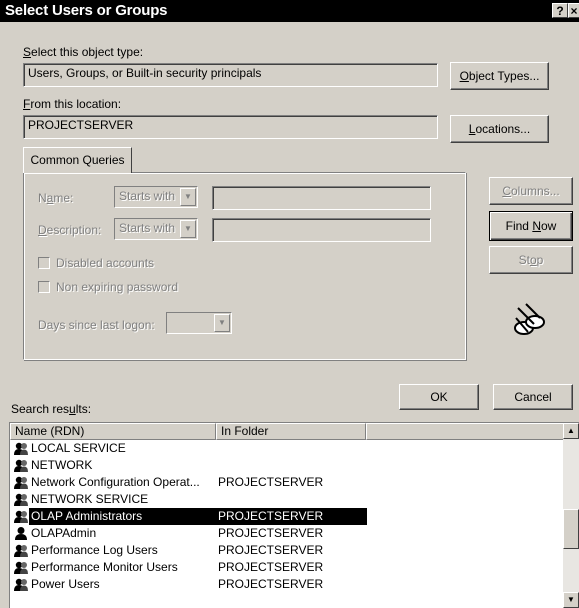 The height and width of the screenshot is (608, 579). What do you see at coordinates (571, 529) in the screenshot?
I see `scroll-thumb` at bounding box center [571, 529].